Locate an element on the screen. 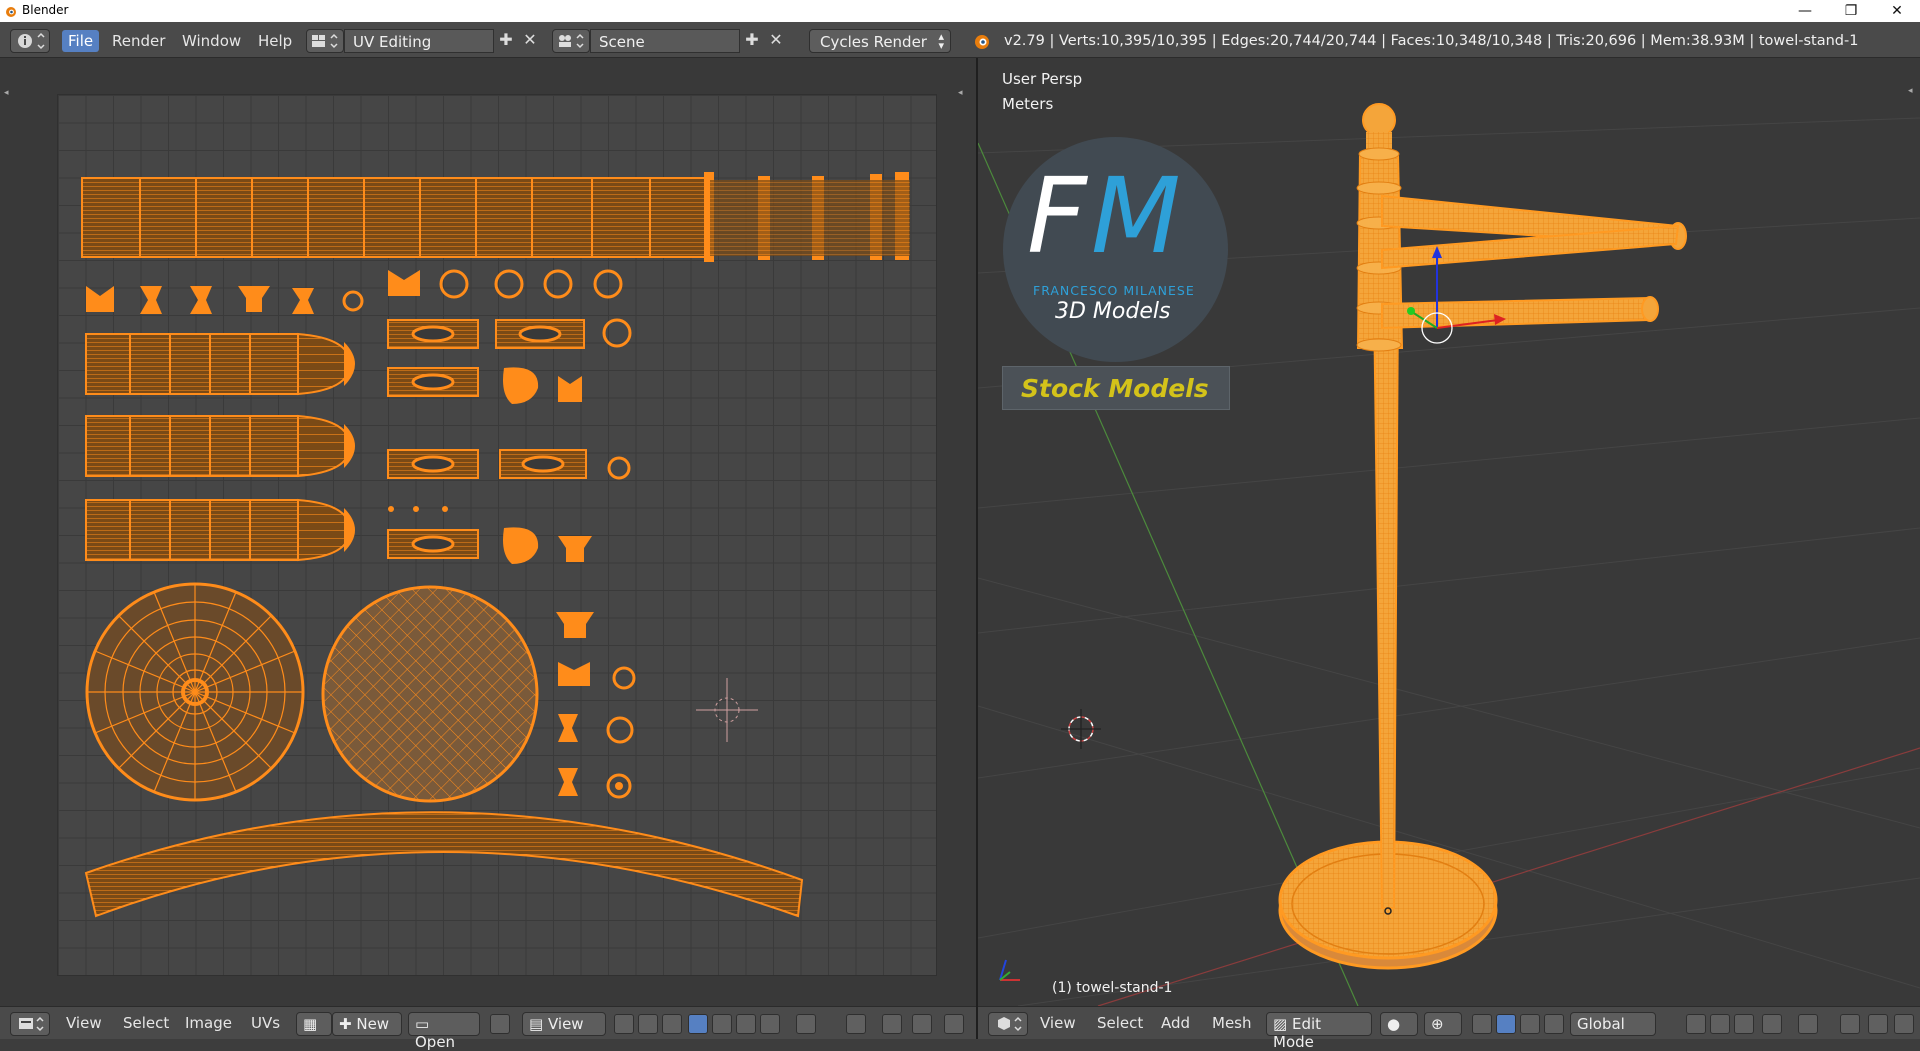  snap-icon is located at coordinates (856, 1024).